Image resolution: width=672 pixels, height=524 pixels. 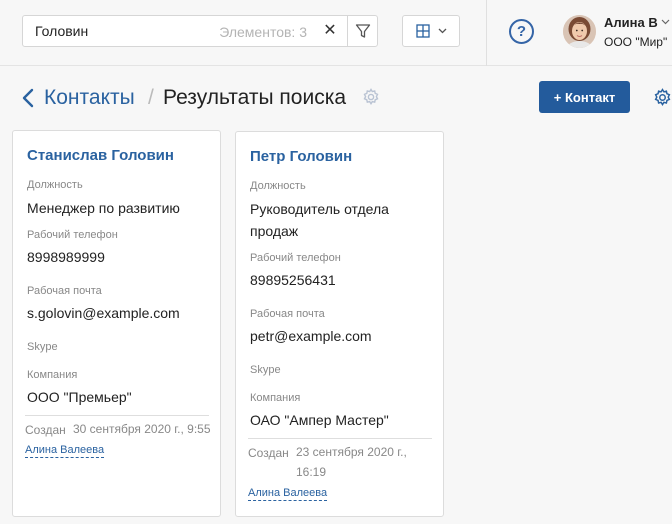 What do you see at coordinates (422, 31) in the screenshot?
I see `grid-view-icon` at bounding box center [422, 31].